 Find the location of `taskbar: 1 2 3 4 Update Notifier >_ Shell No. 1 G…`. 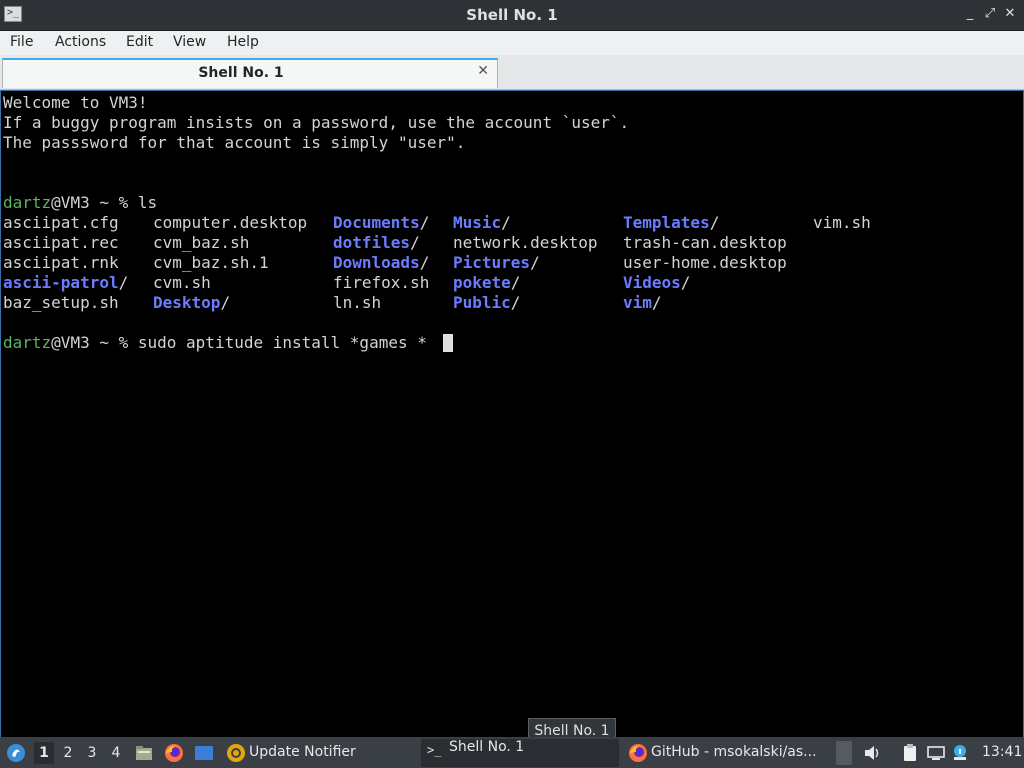

taskbar: 1 2 3 4 Update Notifier >_ Shell No. 1 G… is located at coordinates (512, 752).